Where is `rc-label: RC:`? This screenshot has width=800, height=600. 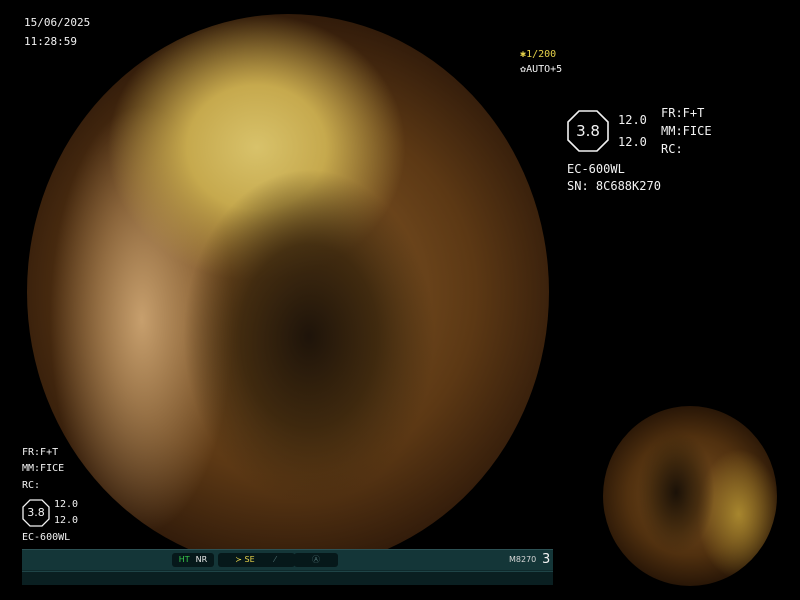 rc-label: RC: is located at coordinates (672, 149).